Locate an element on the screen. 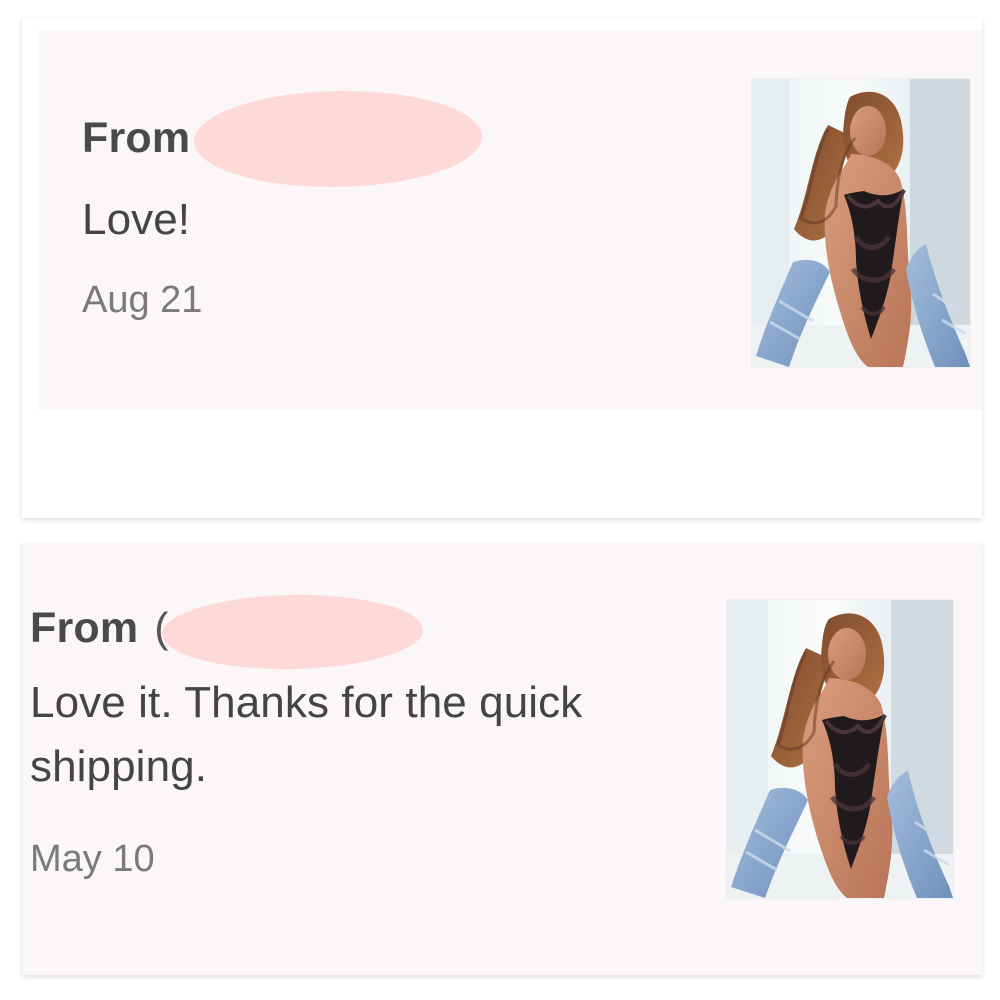  review-author-row: From ( is located at coordinates (227, 631).